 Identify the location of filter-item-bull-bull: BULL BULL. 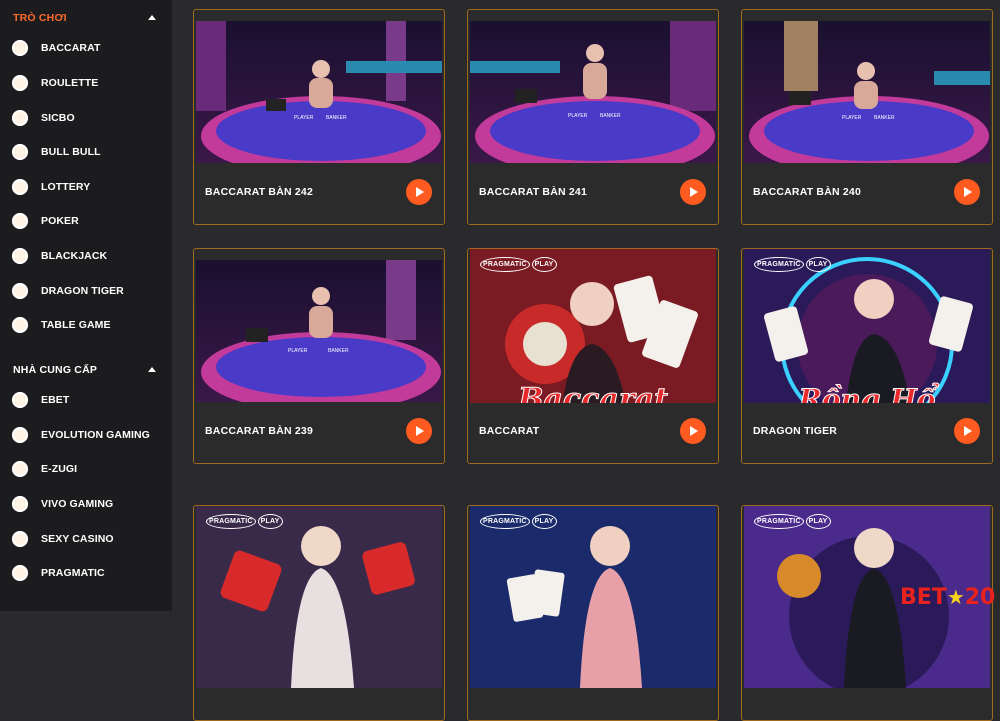
(56, 152).